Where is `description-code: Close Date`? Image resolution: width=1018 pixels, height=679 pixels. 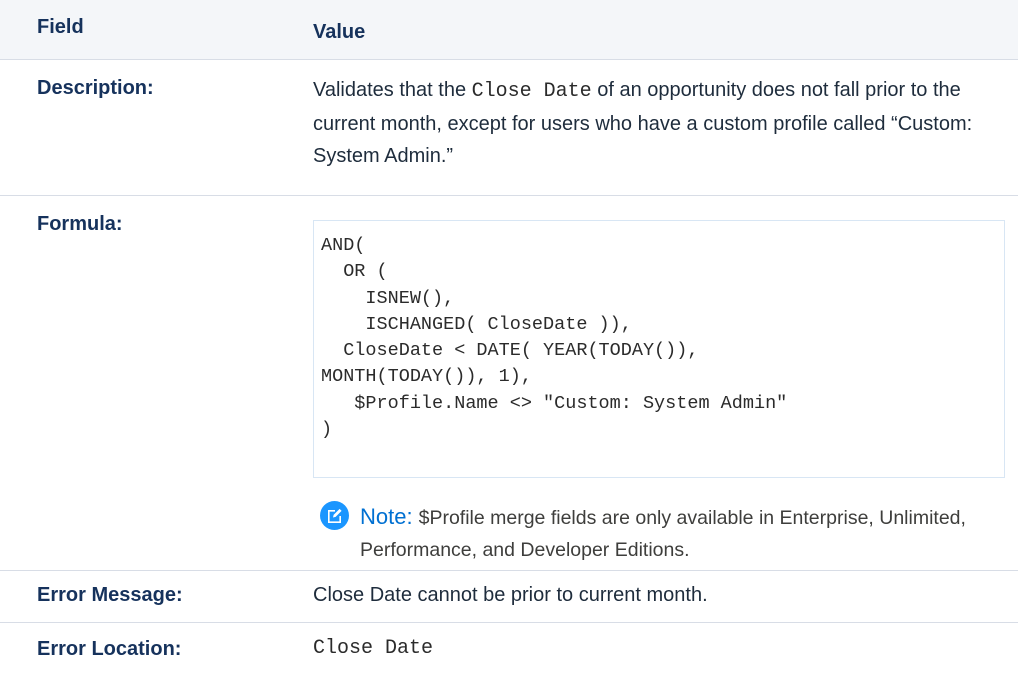 description-code: Close Date is located at coordinates (531, 91).